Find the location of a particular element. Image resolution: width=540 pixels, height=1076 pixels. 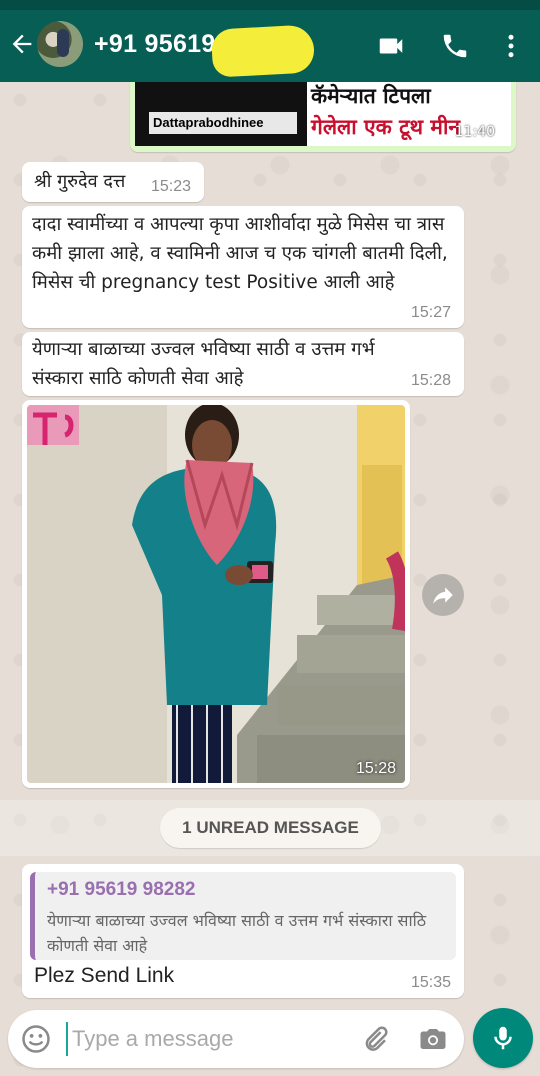

message-time: 15:27 is located at coordinates (430, 312).